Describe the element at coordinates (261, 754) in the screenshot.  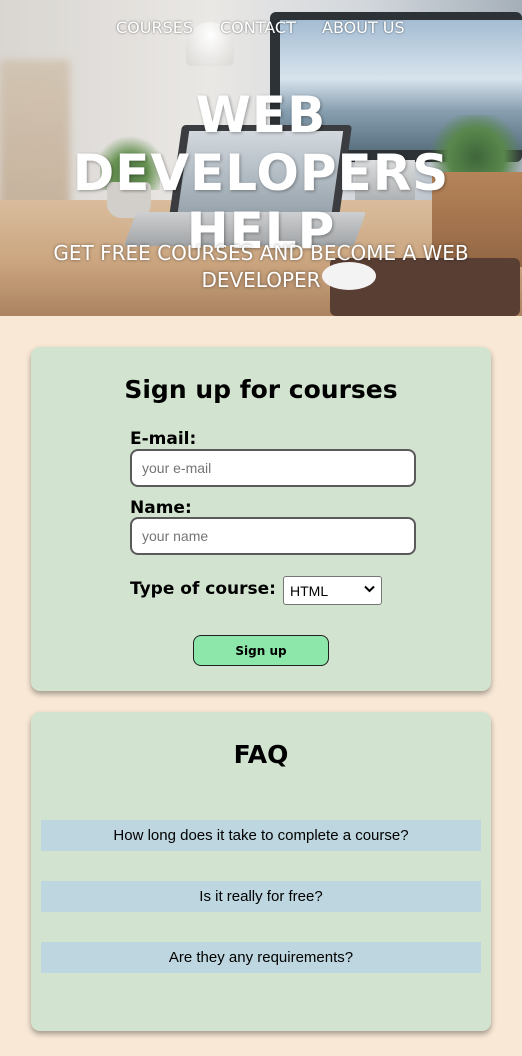
I see `faq-title: FAQ` at that location.